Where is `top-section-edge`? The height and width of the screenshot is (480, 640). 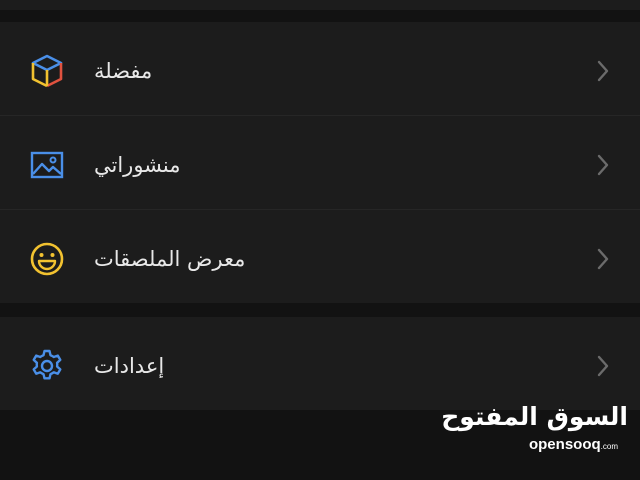
top-section-edge is located at coordinates (320, 5).